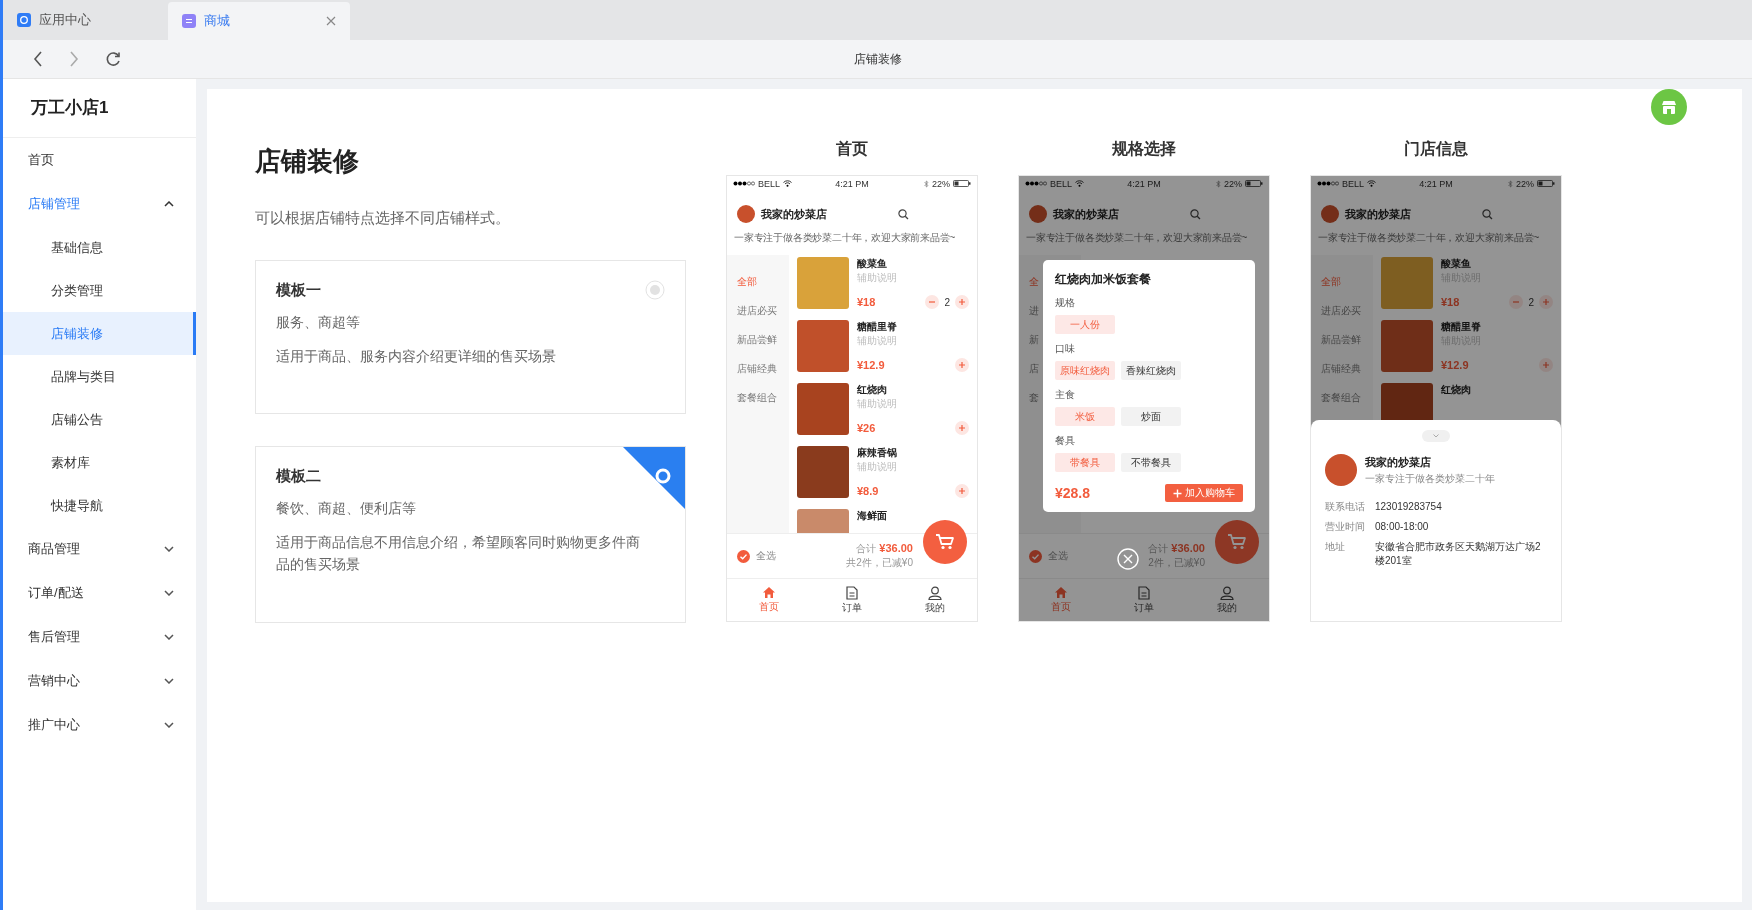 This screenshot has height=910, width=1752. Describe the element at coordinates (655, 290) in the screenshot. I see `radio-icon` at that location.